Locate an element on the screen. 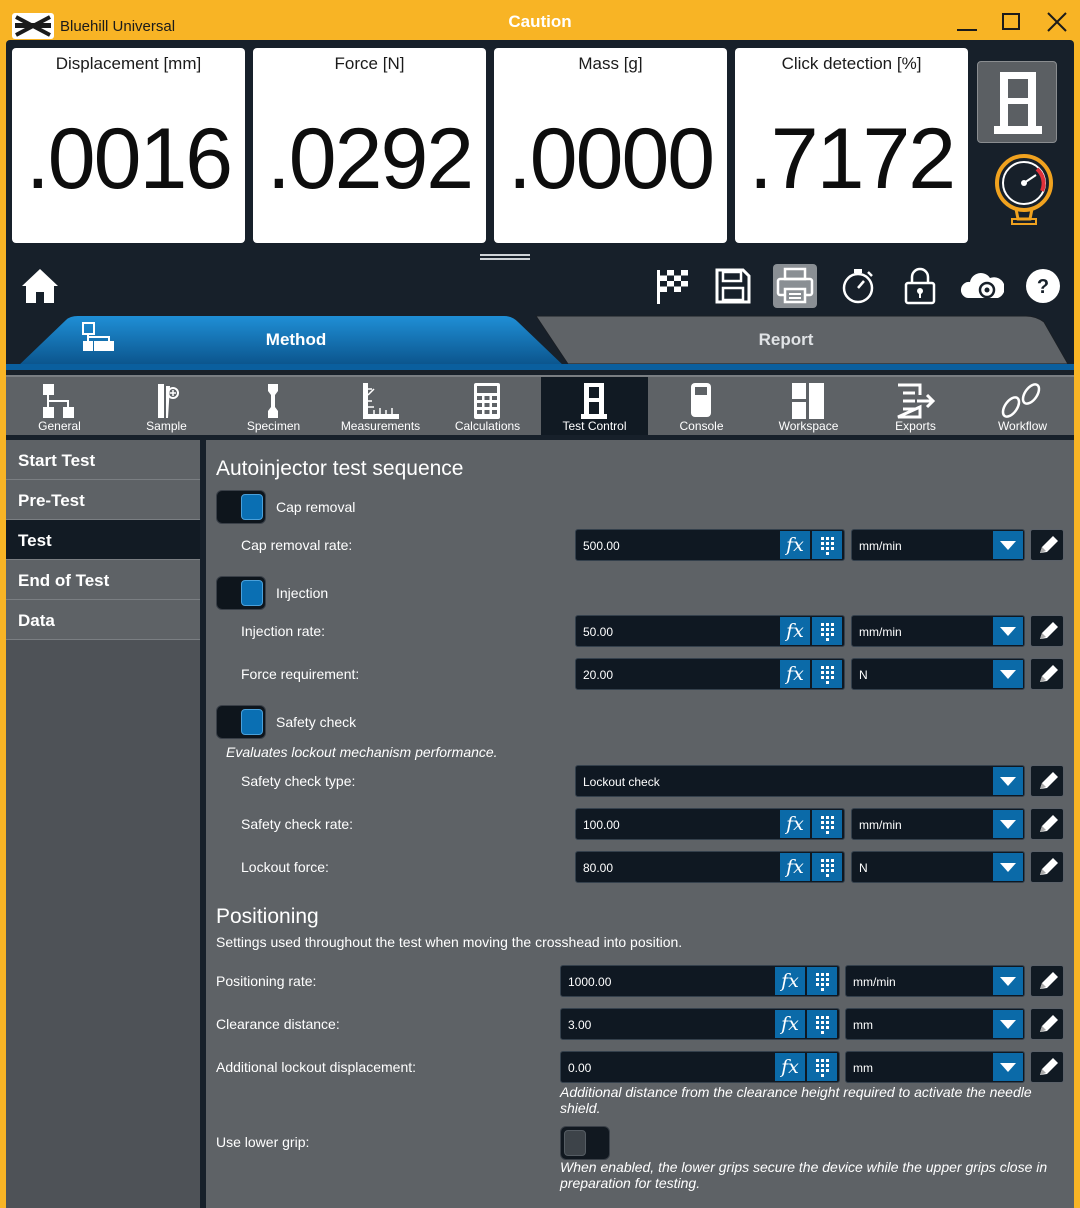 The height and width of the screenshot is (1208, 1080). toggle-knob is located at coordinates (252, 593).